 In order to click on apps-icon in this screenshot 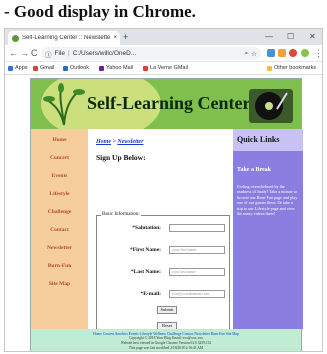, I will do `click(10, 68)`.